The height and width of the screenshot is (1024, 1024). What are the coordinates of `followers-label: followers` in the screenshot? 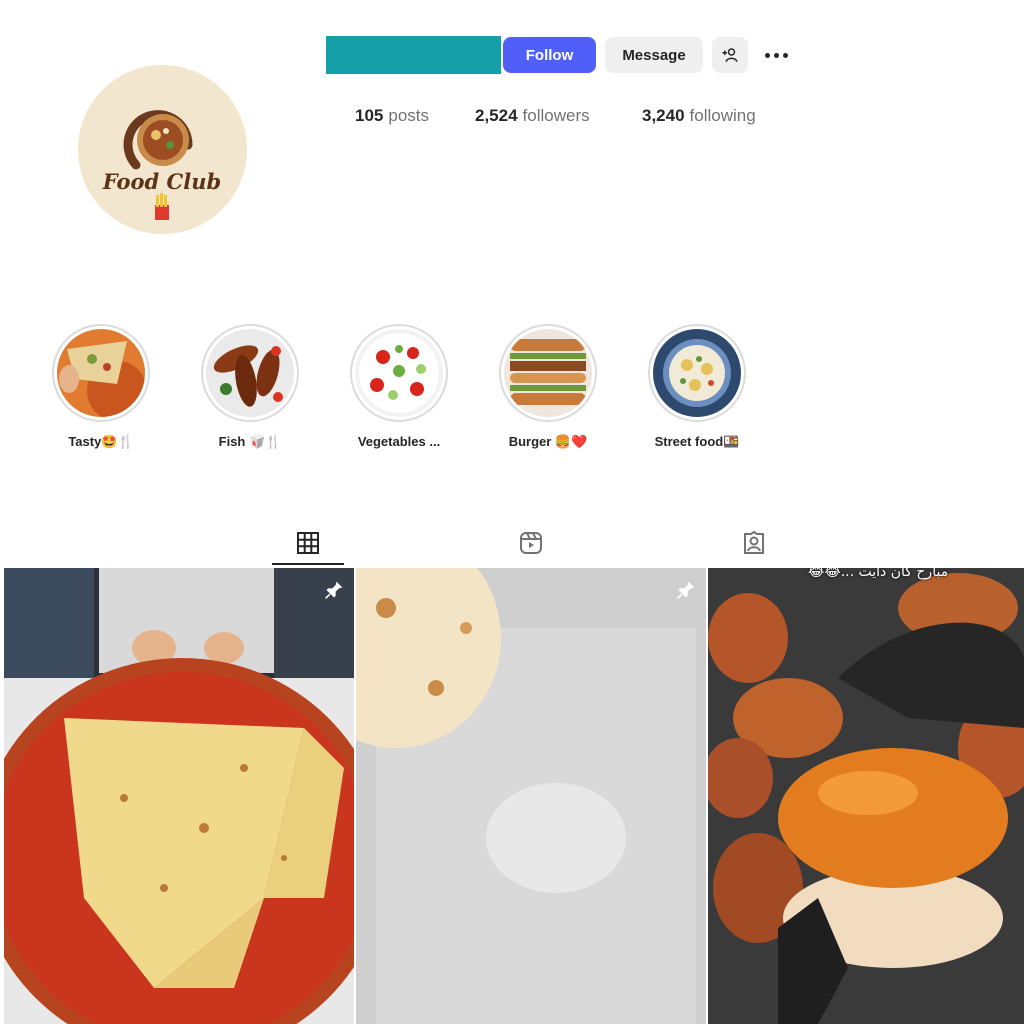 It's located at (556, 115).